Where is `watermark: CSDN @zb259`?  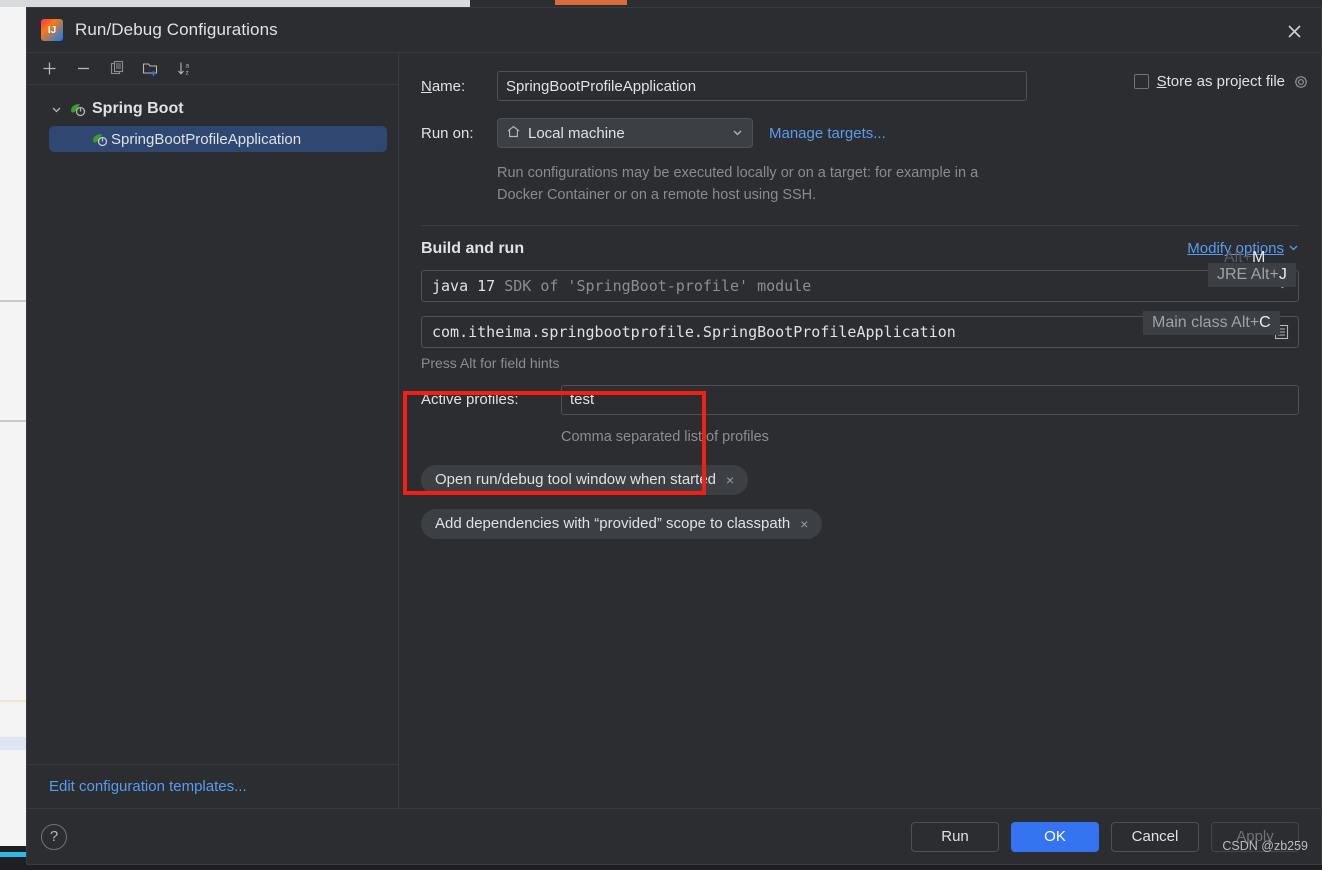 watermark: CSDN @zb259 is located at coordinates (1265, 846).